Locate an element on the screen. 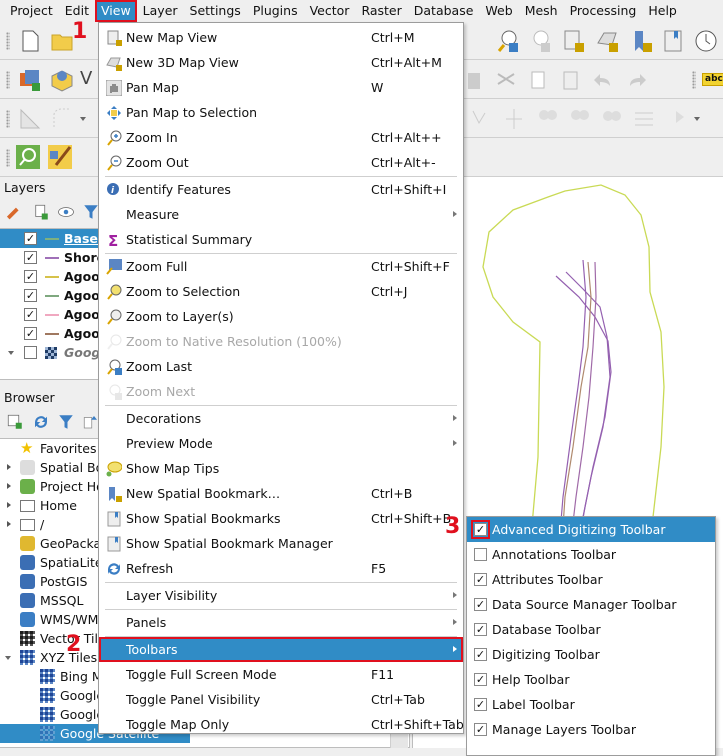 Image resolution: width=723 pixels, height=756 pixels. menu-item-toggle-map-only: Toggle Map Only Ctrl+Shift+Tab is located at coordinates (281, 724).